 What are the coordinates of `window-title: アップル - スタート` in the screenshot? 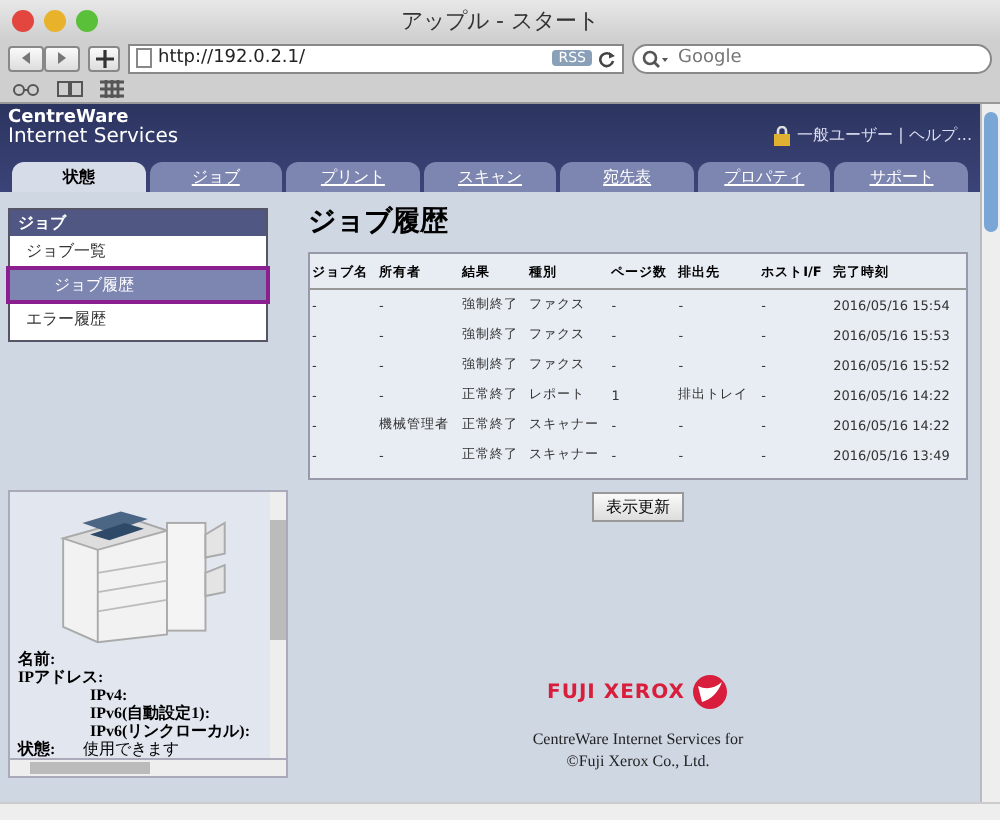 It's located at (500, 20).